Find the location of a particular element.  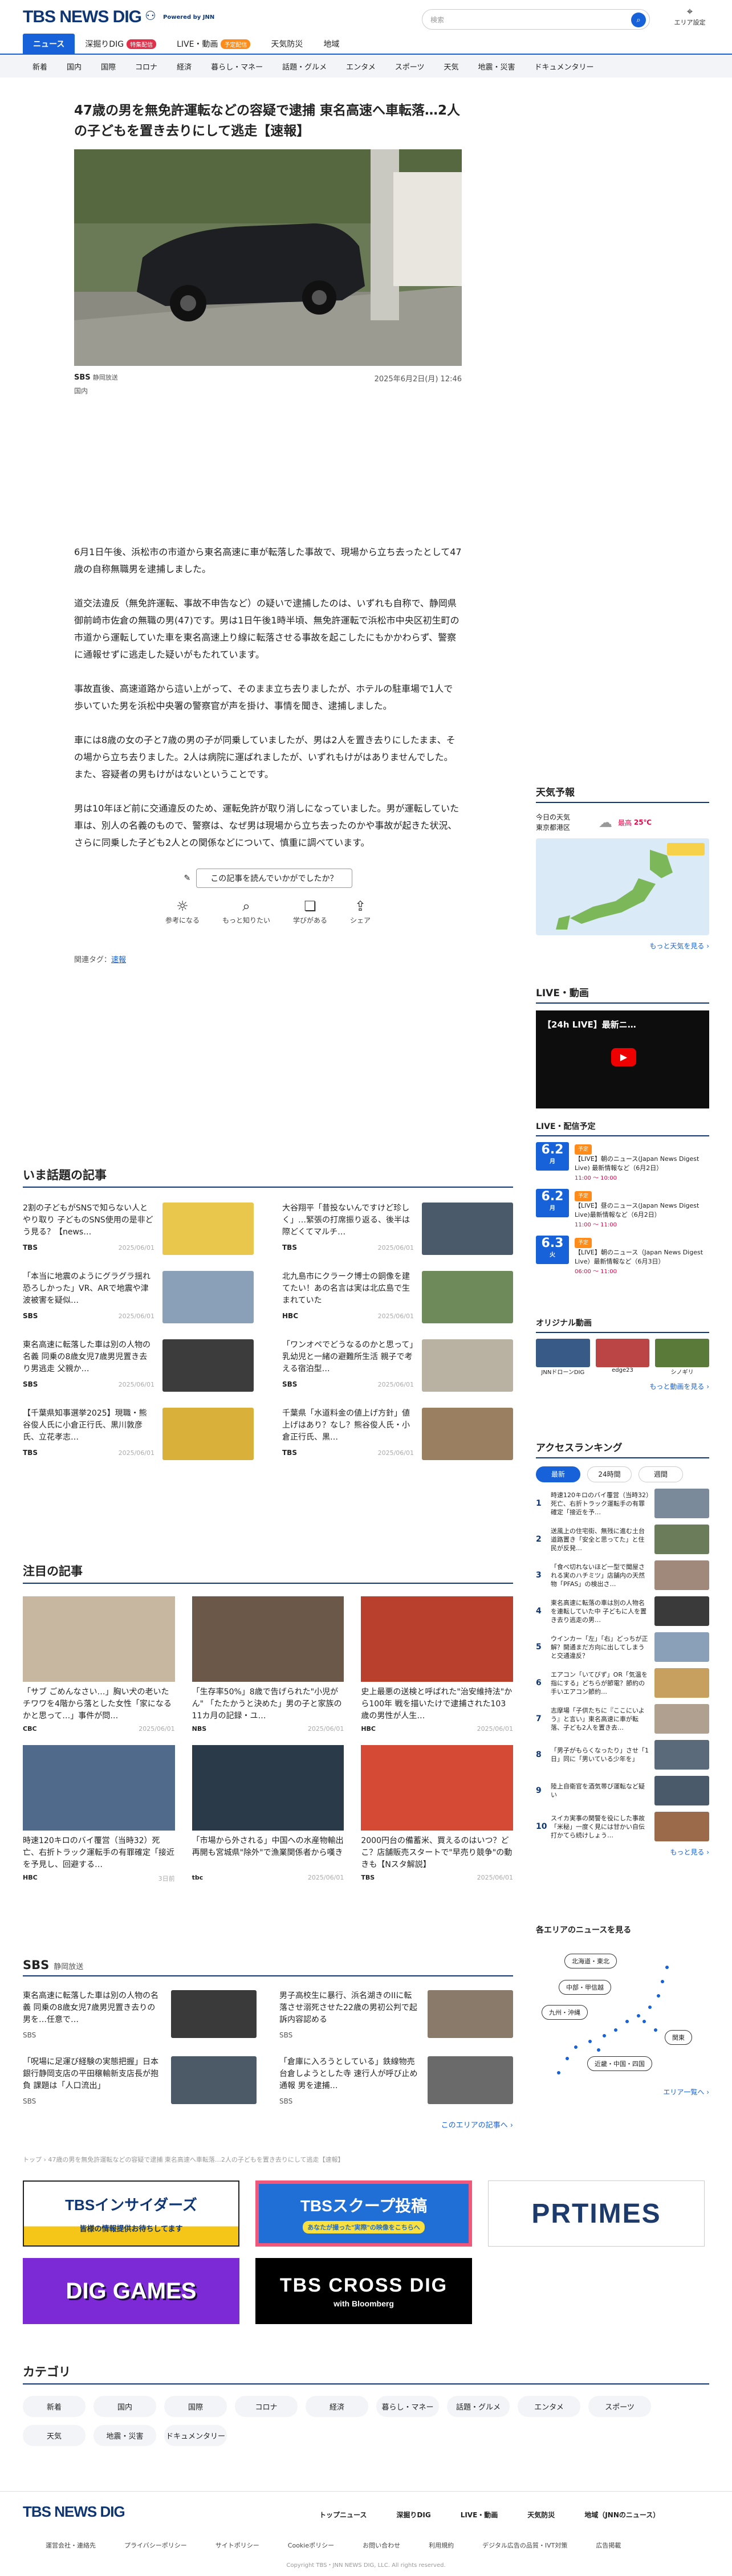

footer-logo: TBS NEWS DIG is located at coordinates (74, 2512).